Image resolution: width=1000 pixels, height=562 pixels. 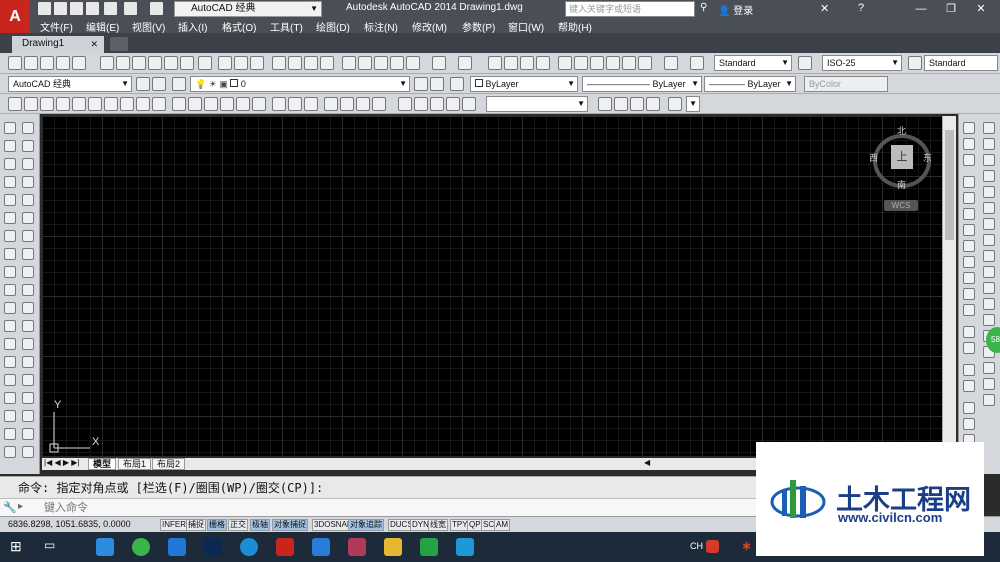 What do you see at coordinates (750, 84) in the screenshot?
I see `lineweight-select: ———— ByLayer ▼` at bounding box center [750, 84].